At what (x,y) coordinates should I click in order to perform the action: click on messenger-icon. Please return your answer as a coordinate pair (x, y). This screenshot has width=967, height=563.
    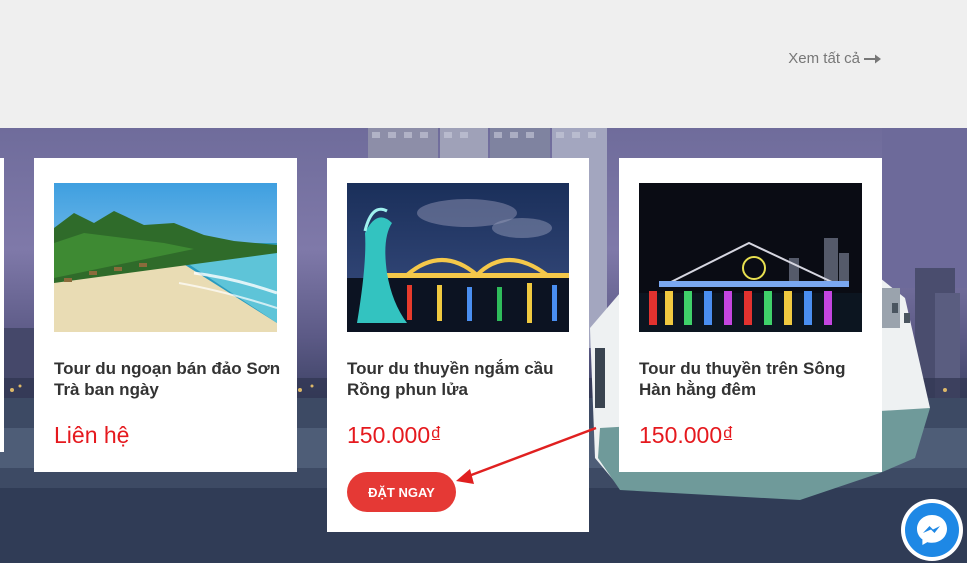
    Looking at the image, I should click on (932, 530).